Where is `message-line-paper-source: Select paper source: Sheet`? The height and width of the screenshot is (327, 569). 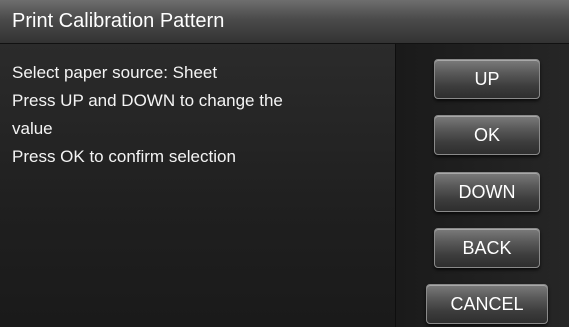
message-line-paper-source: Select paper source: Sheet is located at coordinates (115, 72).